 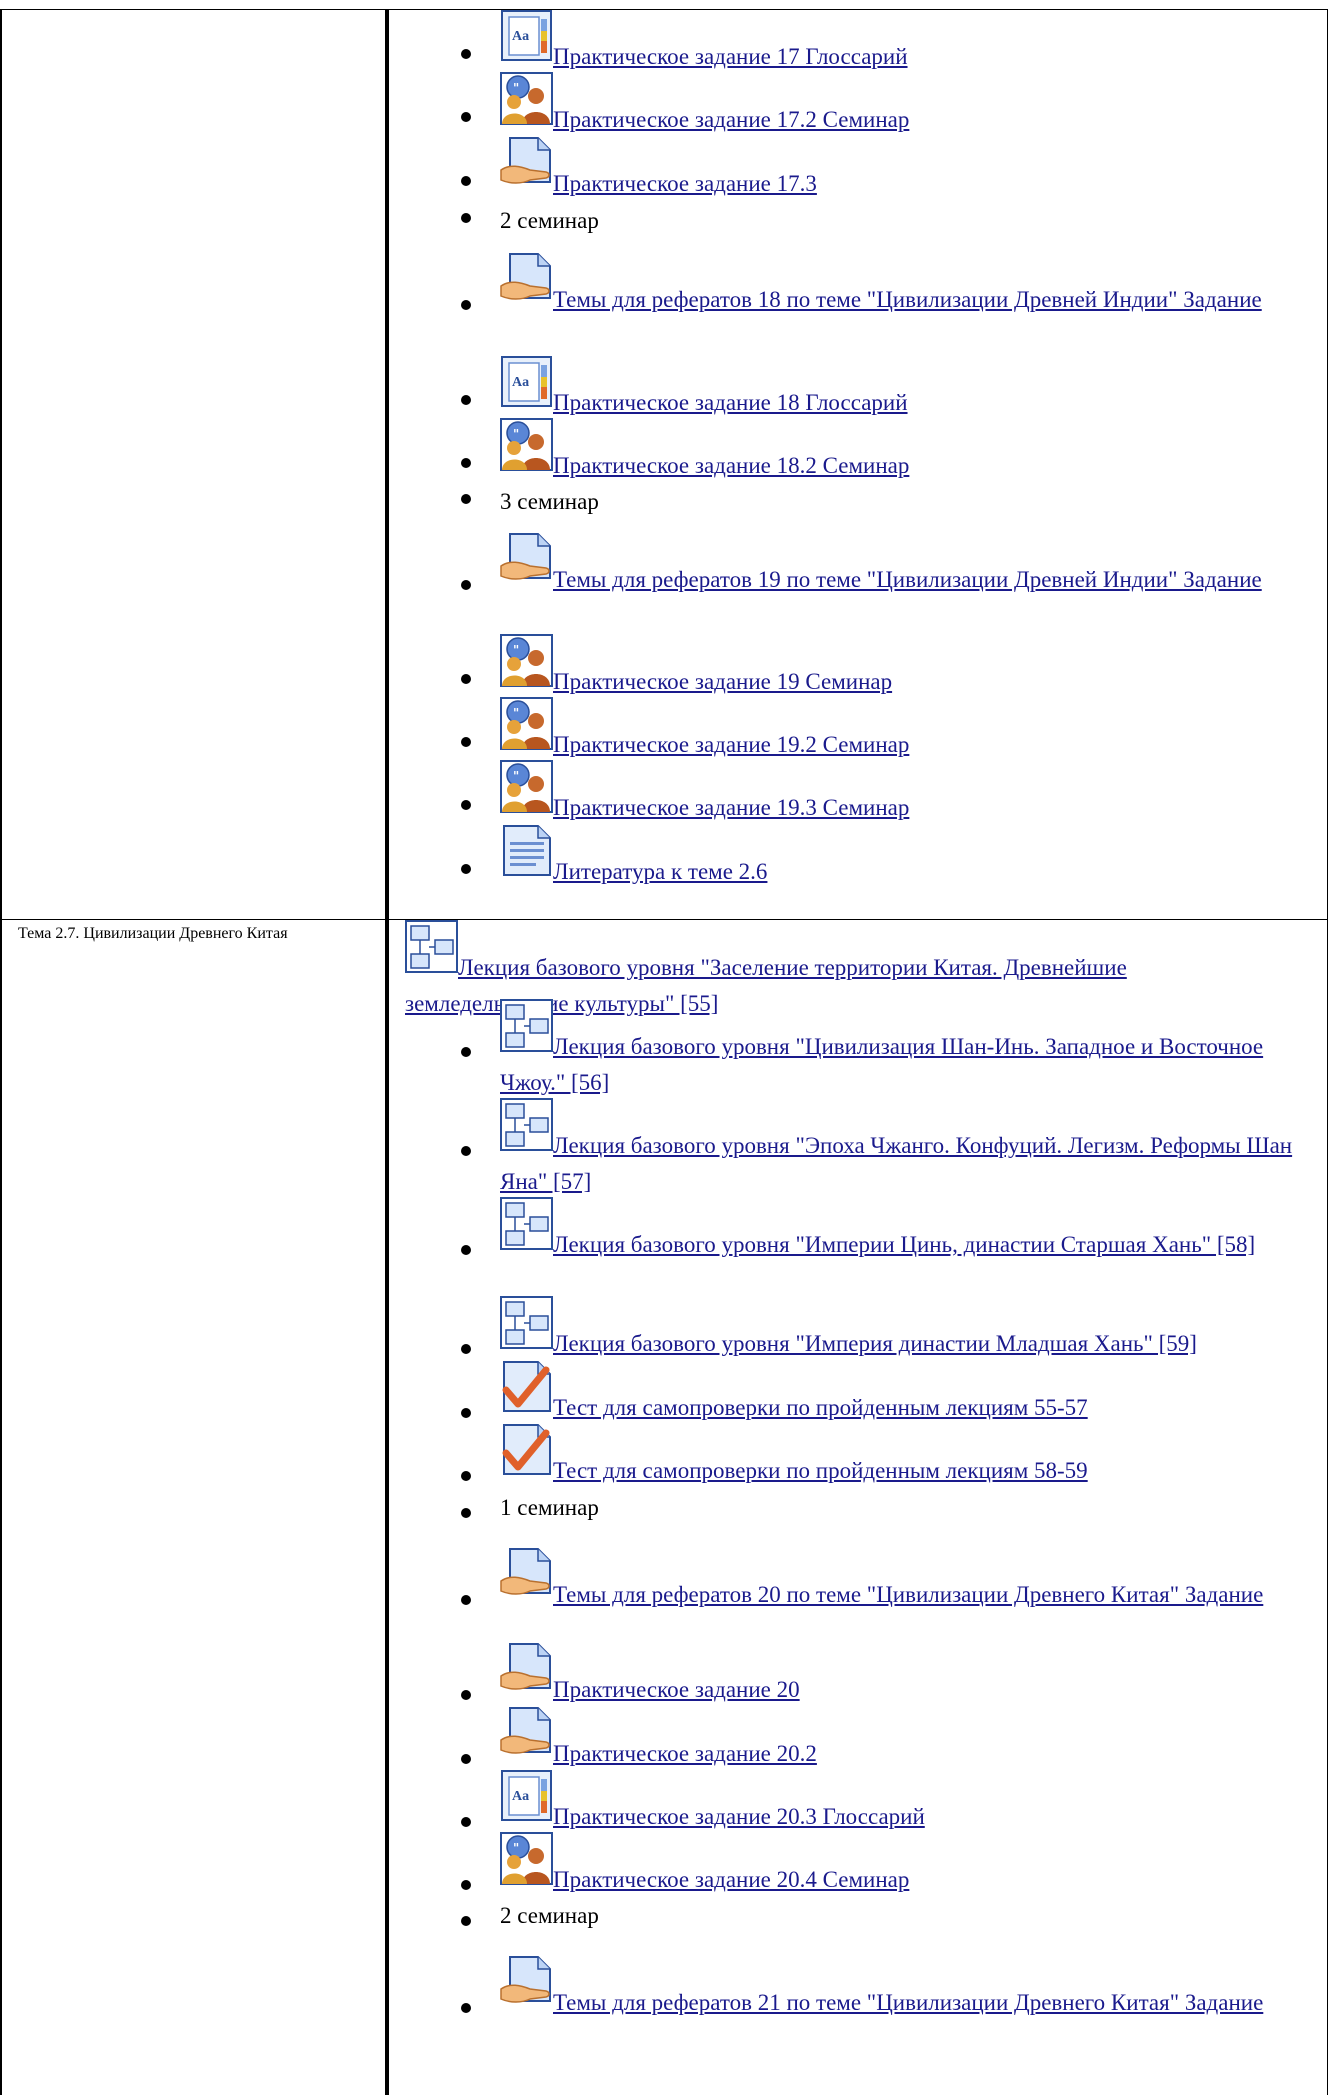 I want to click on activity-link: Литература к теме 2.6, so click(x=660, y=872).